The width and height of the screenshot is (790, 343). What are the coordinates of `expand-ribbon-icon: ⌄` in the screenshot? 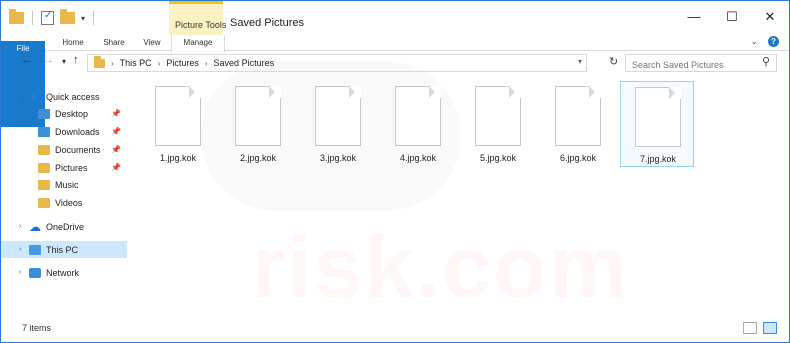 It's located at (754, 41).